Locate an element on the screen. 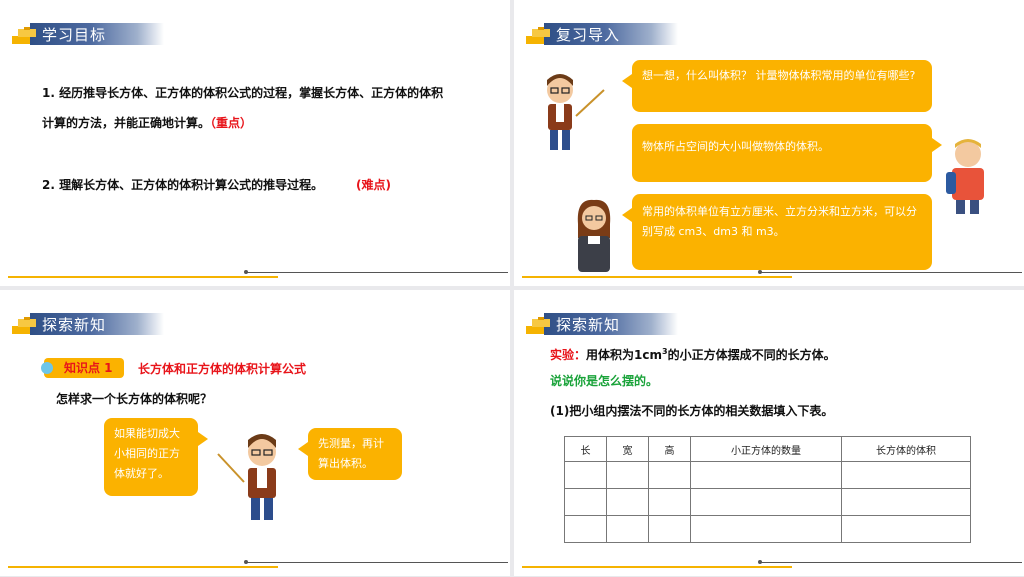  measure-bubble: 先测量，再计算出体积。 is located at coordinates (350, 454).